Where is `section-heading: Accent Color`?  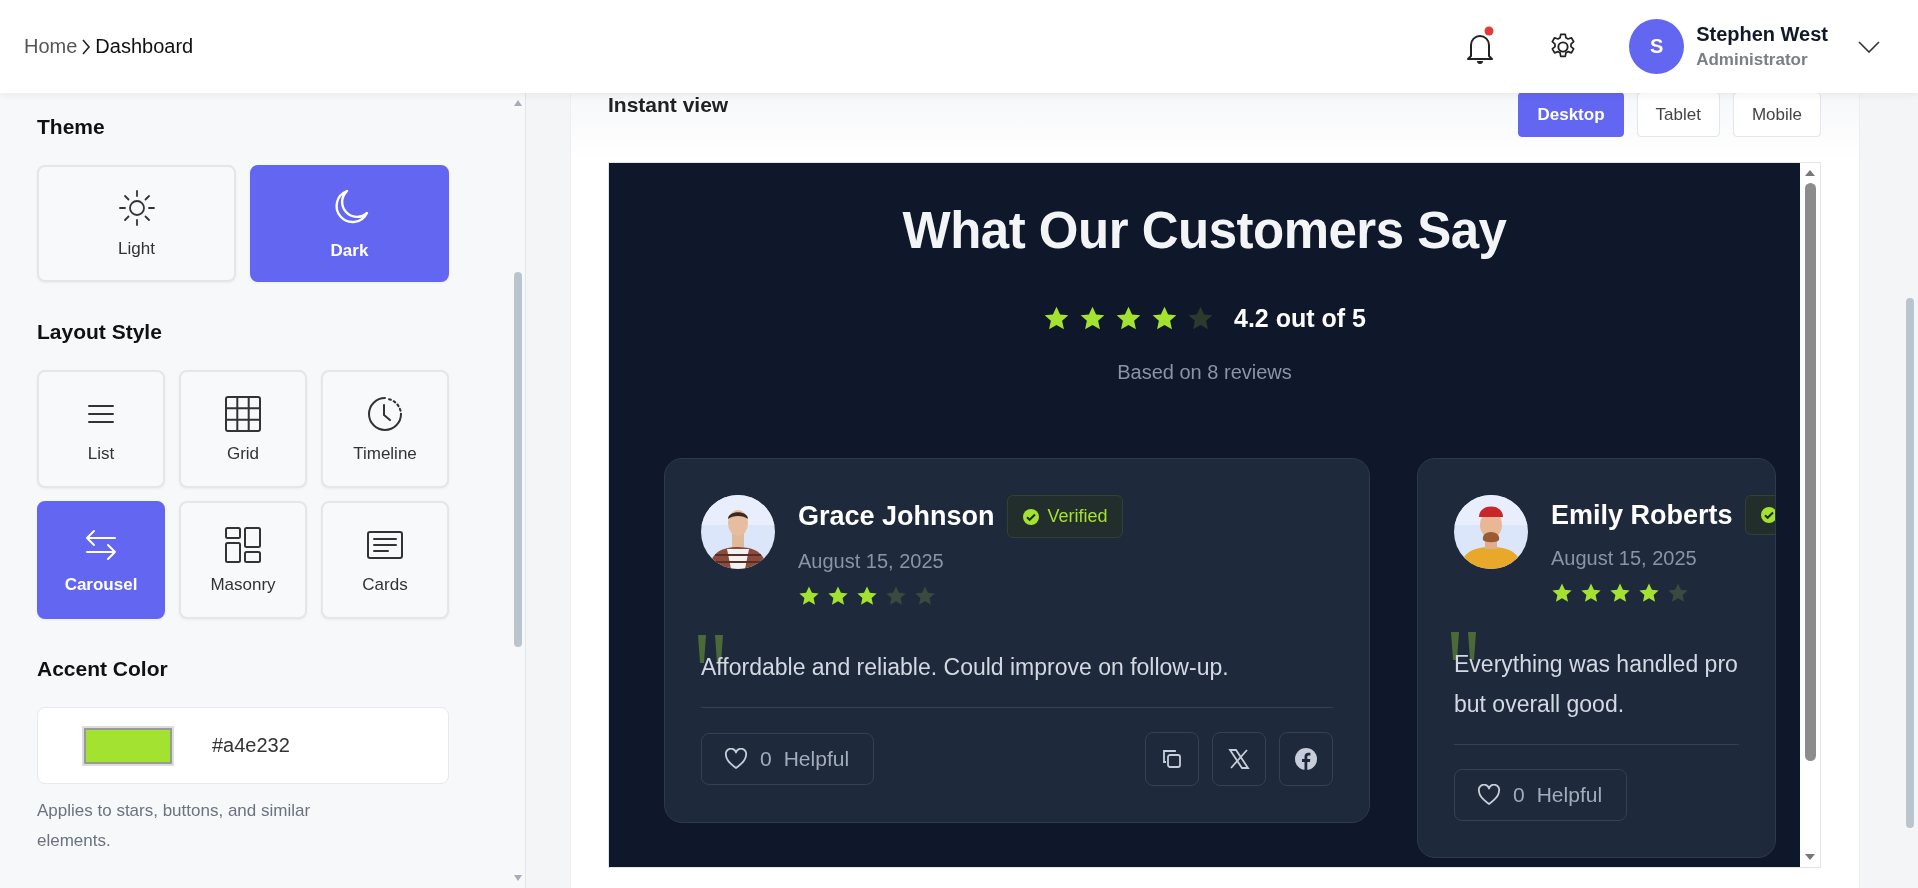 section-heading: Accent Color is located at coordinates (103, 669).